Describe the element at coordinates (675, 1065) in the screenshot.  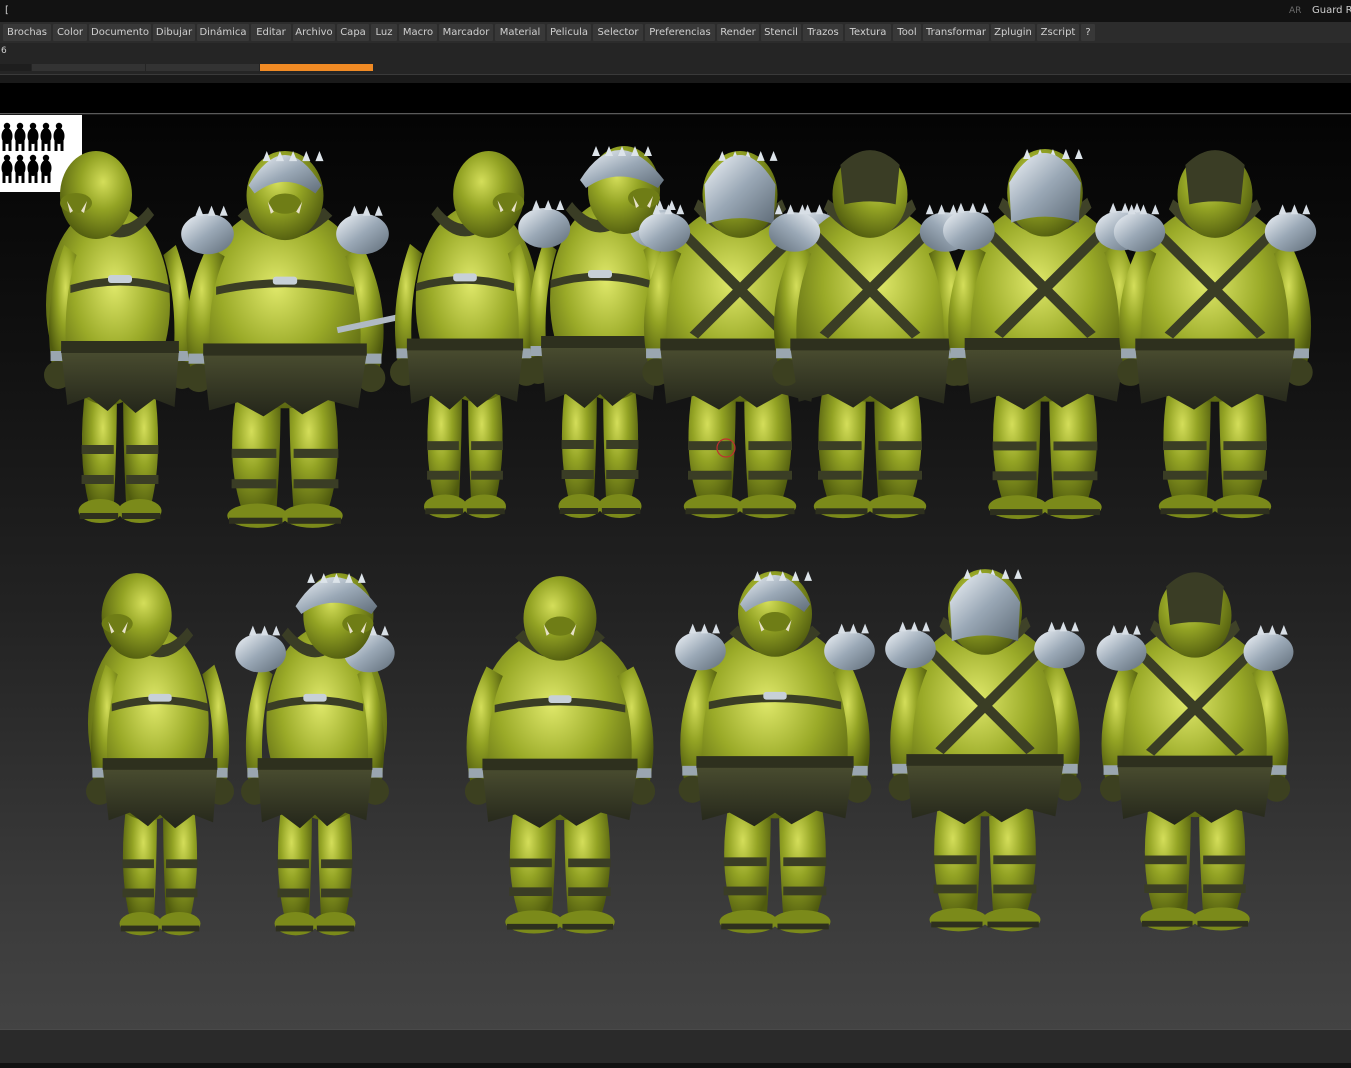
I see `footer-strip` at that location.